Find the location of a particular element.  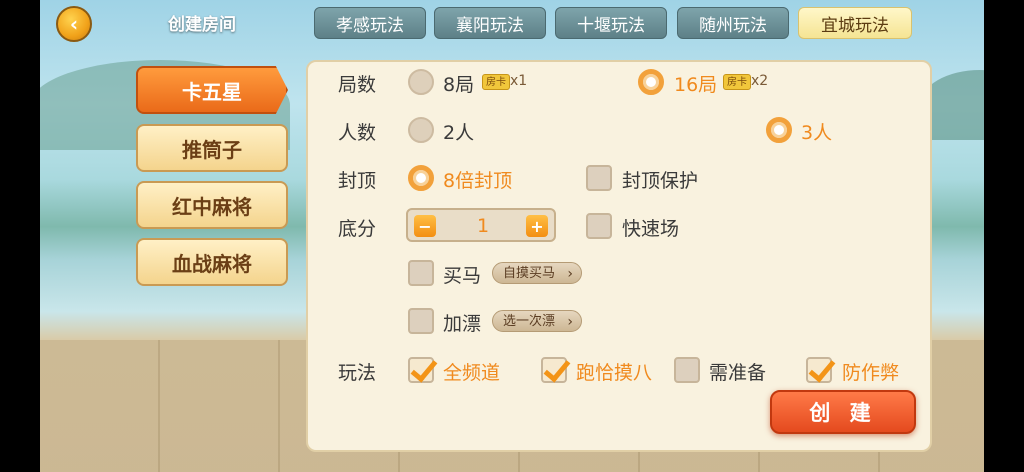

back-button: ‹ is located at coordinates (74, 24).